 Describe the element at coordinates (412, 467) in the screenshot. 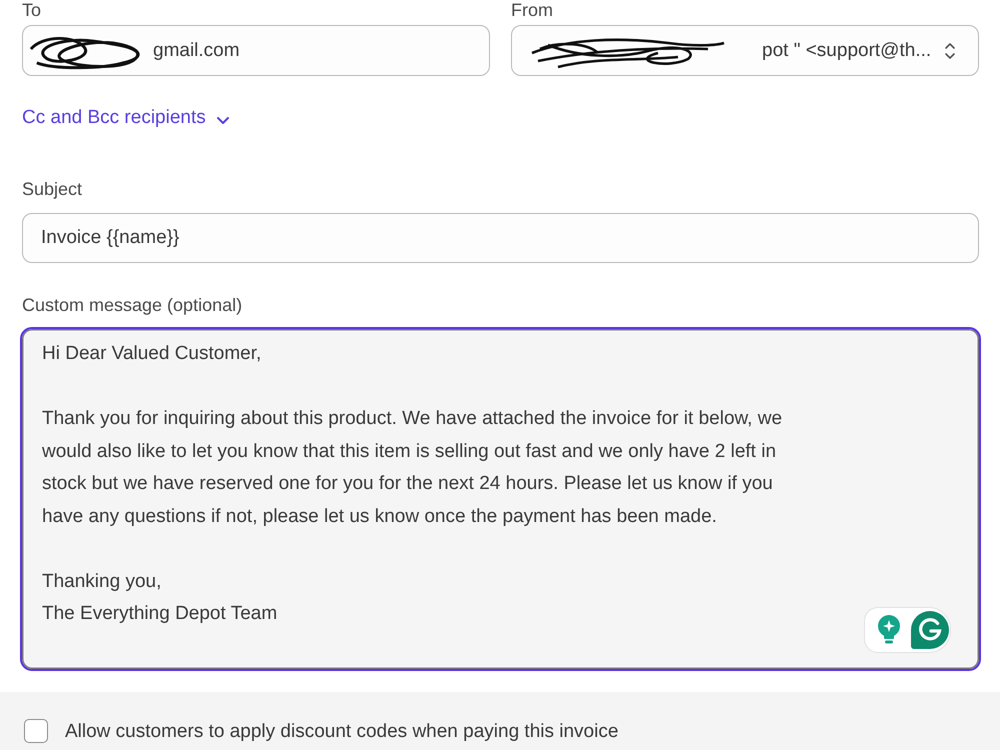

I see `message-paragraph: Thank you for inquiring about this product. We have attached the invoice for it below, we would also like to let you know that this item is selling out fast and we only have 2 left in stock but we have reserved one for you for the next 24 hours. Please let us know if you have any questions if not, please let us know once the payment has been made.` at that location.